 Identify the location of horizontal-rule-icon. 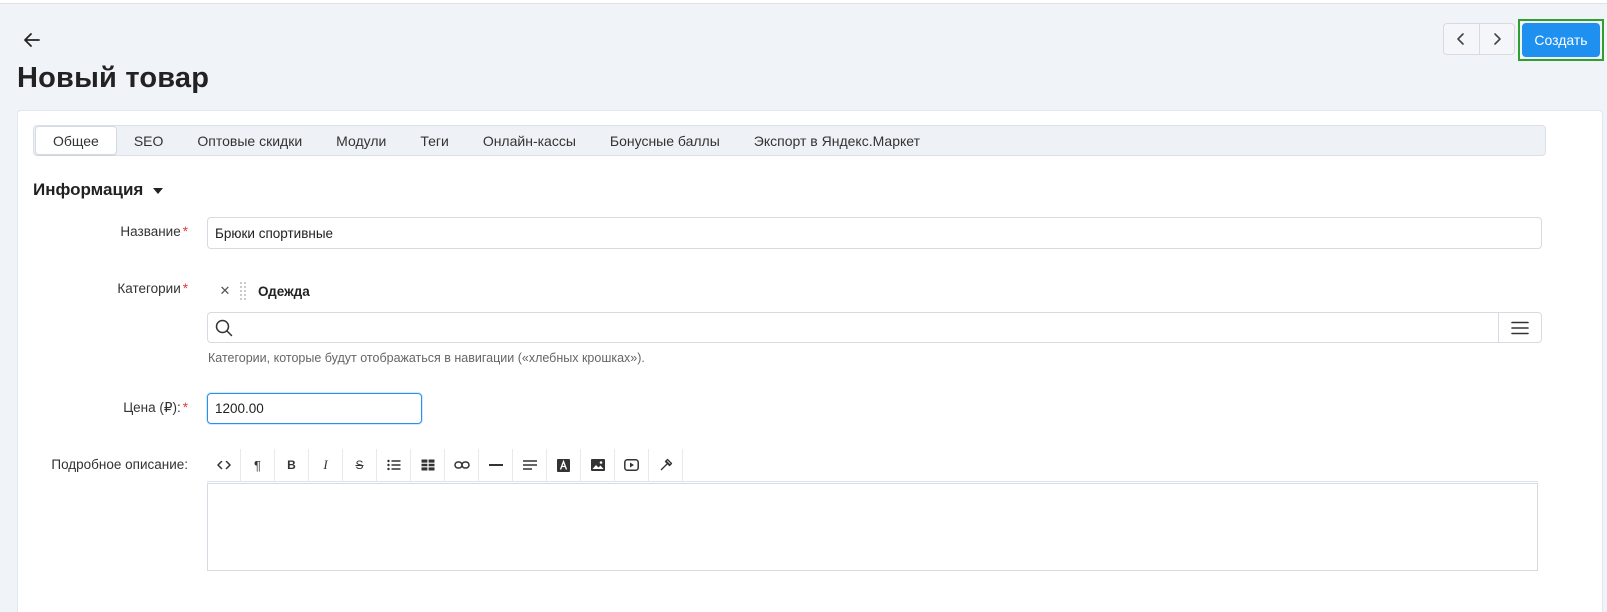
(495, 465).